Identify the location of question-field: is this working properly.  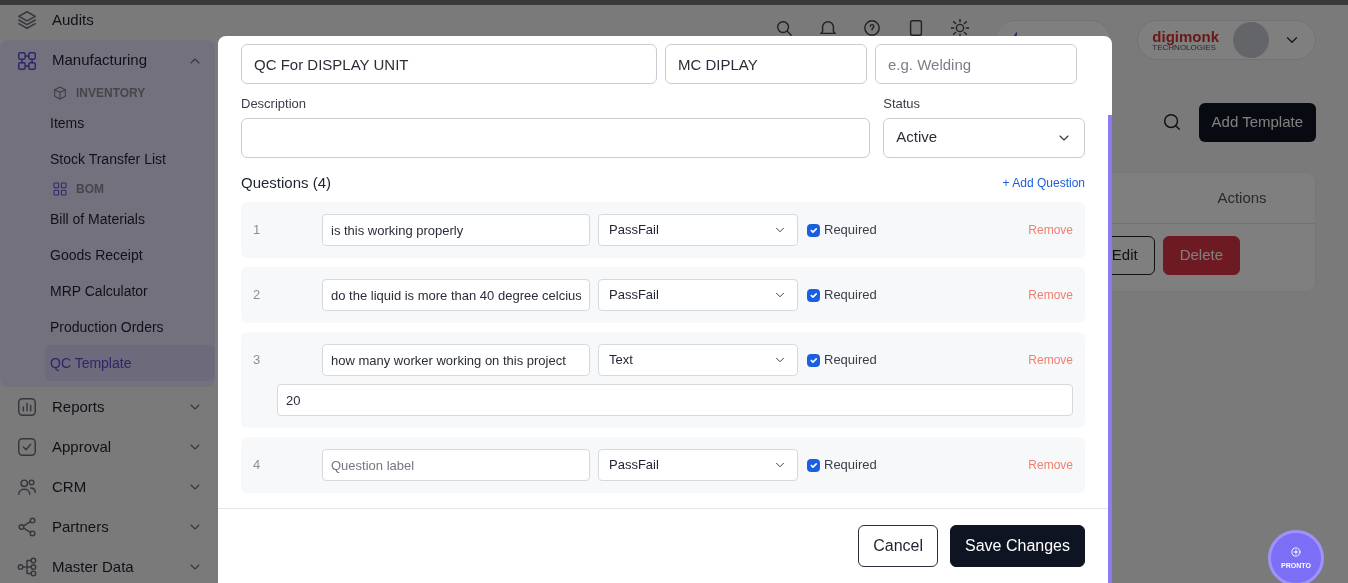
(456, 230).